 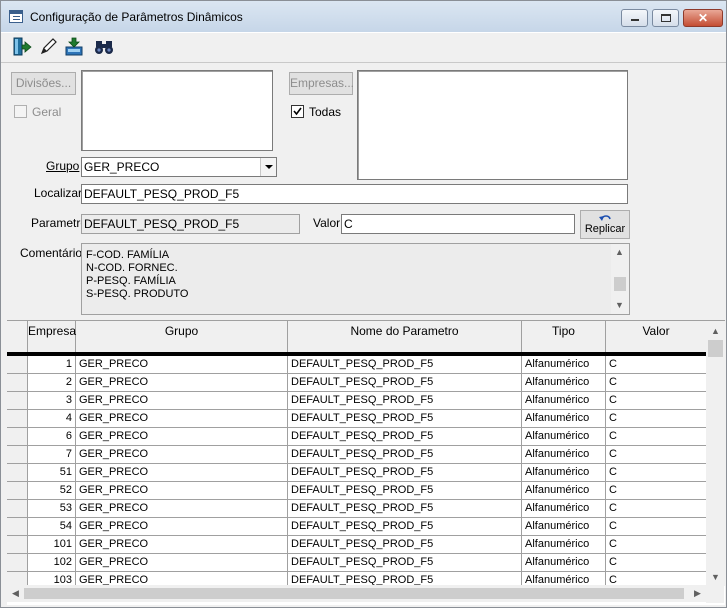 I want to click on divisoes-list, so click(x=177, y=110).